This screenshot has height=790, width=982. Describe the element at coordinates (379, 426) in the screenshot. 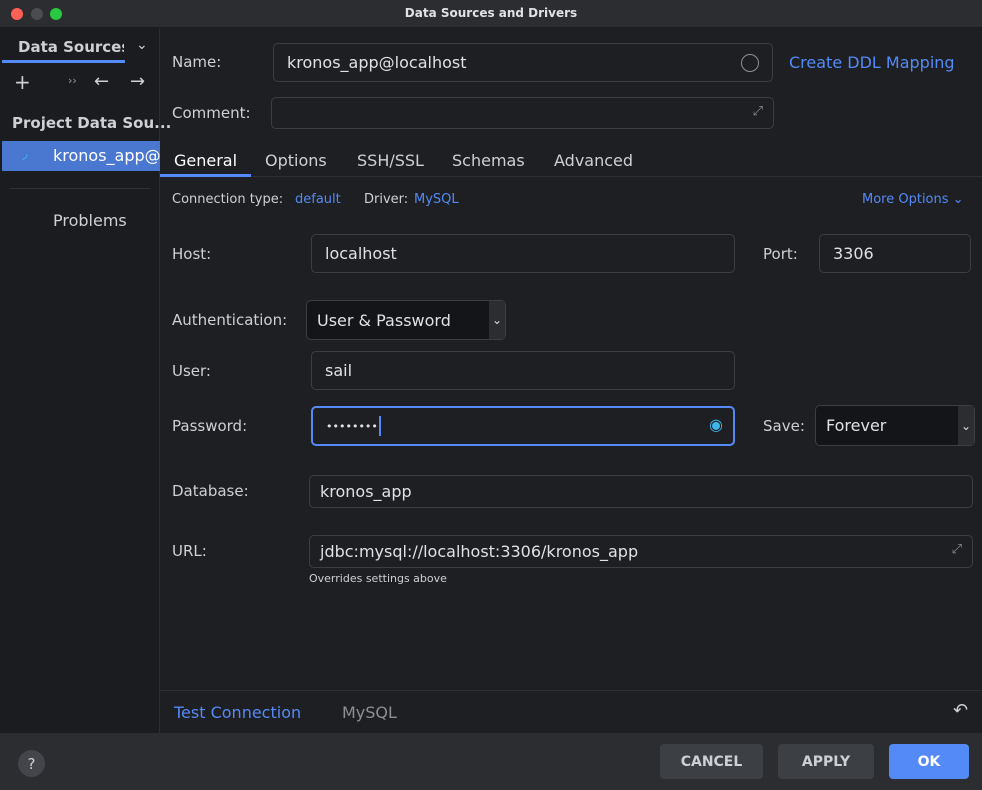

I see `text-cursor` at that location.